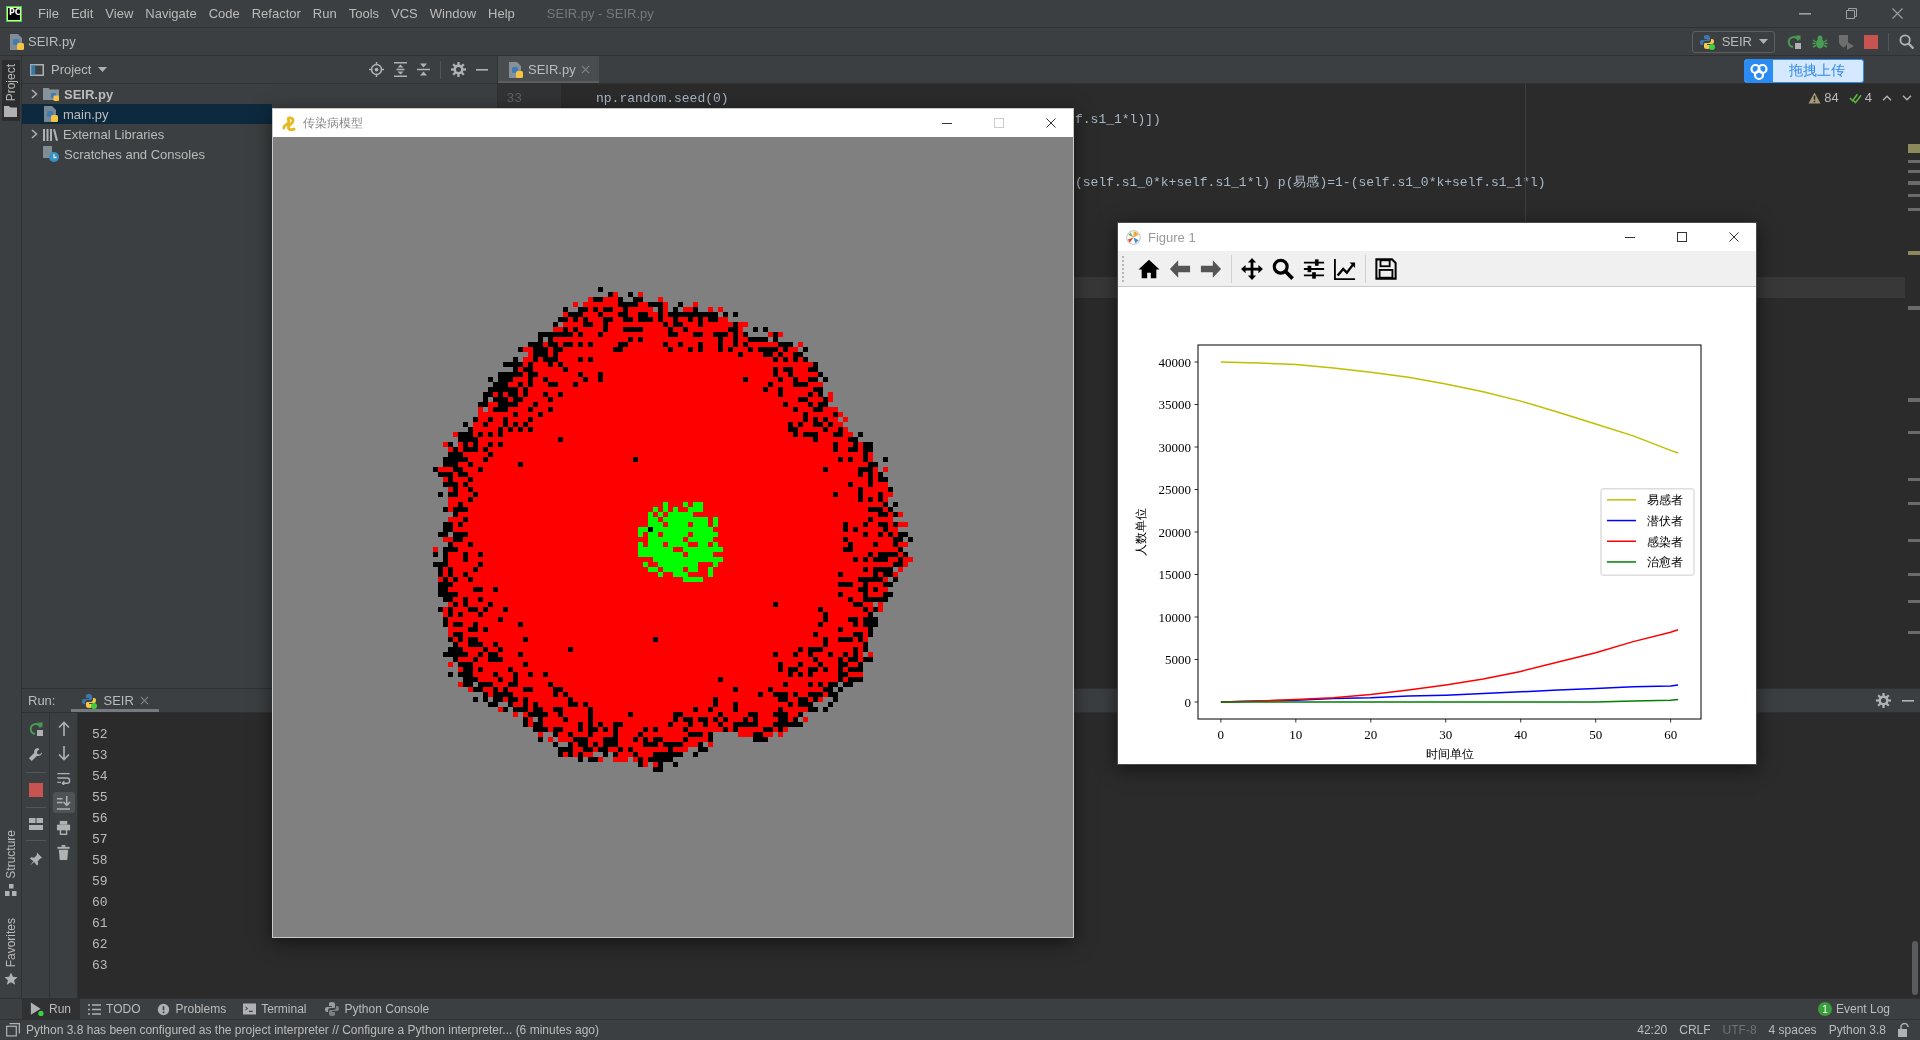  What do you see at coordinates (1174, 617) in the screenshot?
I see `tick-label: 10000` at bounding box center [1174, 617].